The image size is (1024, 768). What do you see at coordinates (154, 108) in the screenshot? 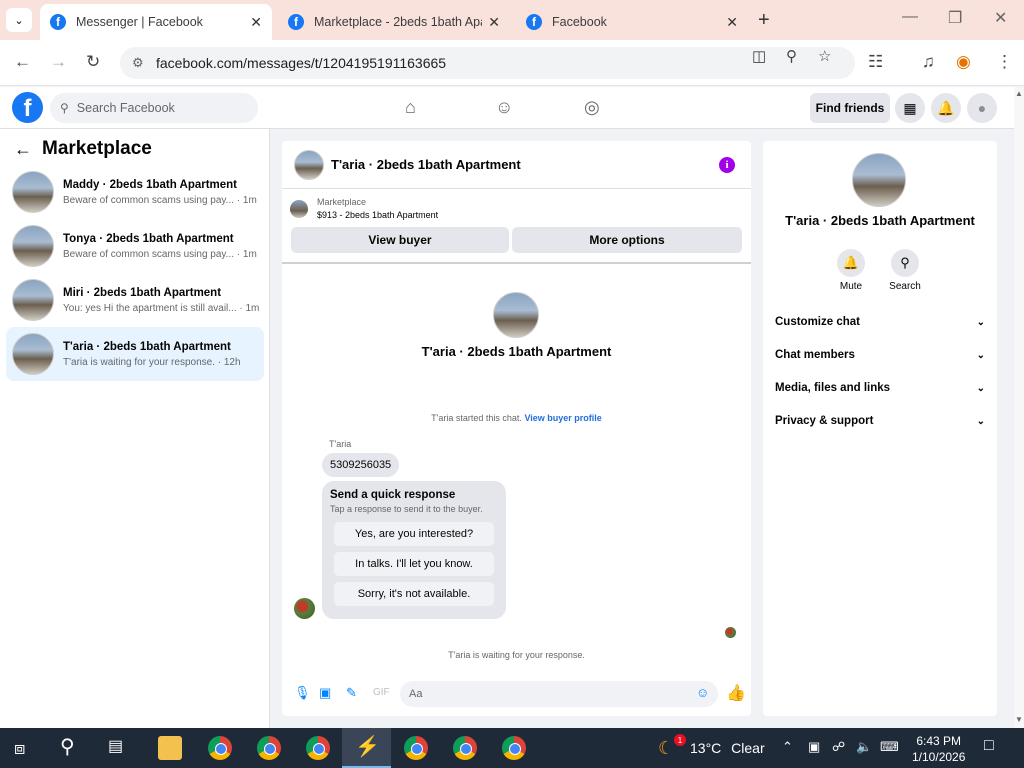
I see `search-input: ⚲ Search Facebook` at bounding box center [154, 108].